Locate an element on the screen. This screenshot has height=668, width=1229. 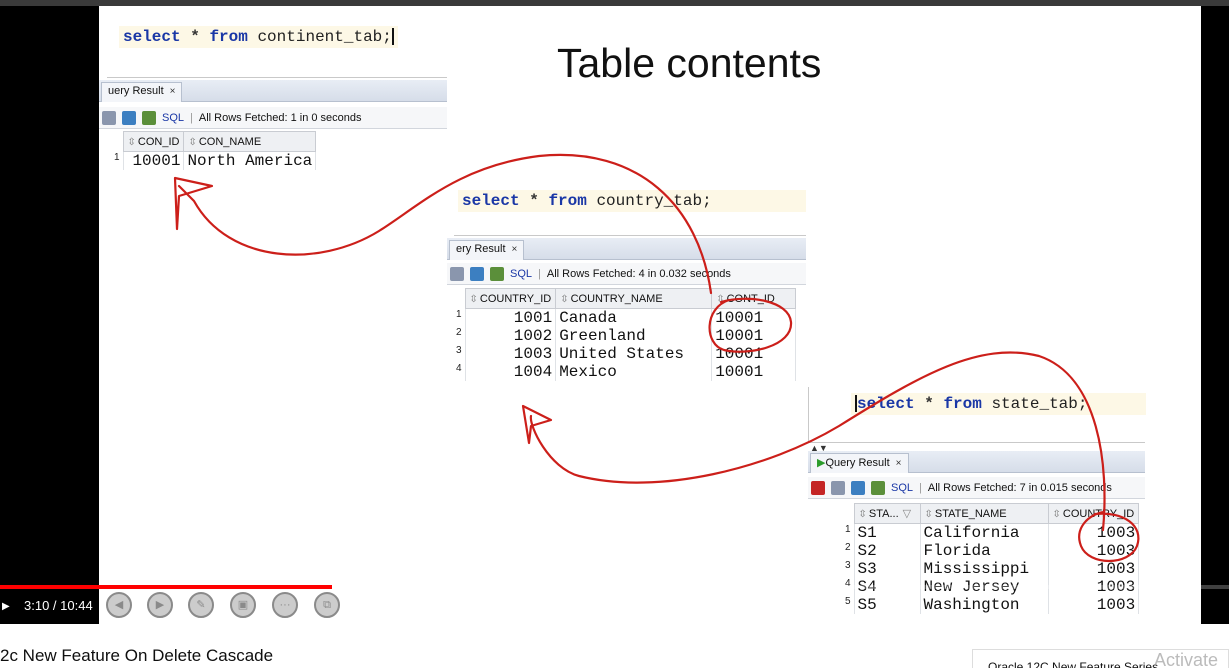
table-row: 3 1003 United States 10001 is located at coordinates (622, 354).